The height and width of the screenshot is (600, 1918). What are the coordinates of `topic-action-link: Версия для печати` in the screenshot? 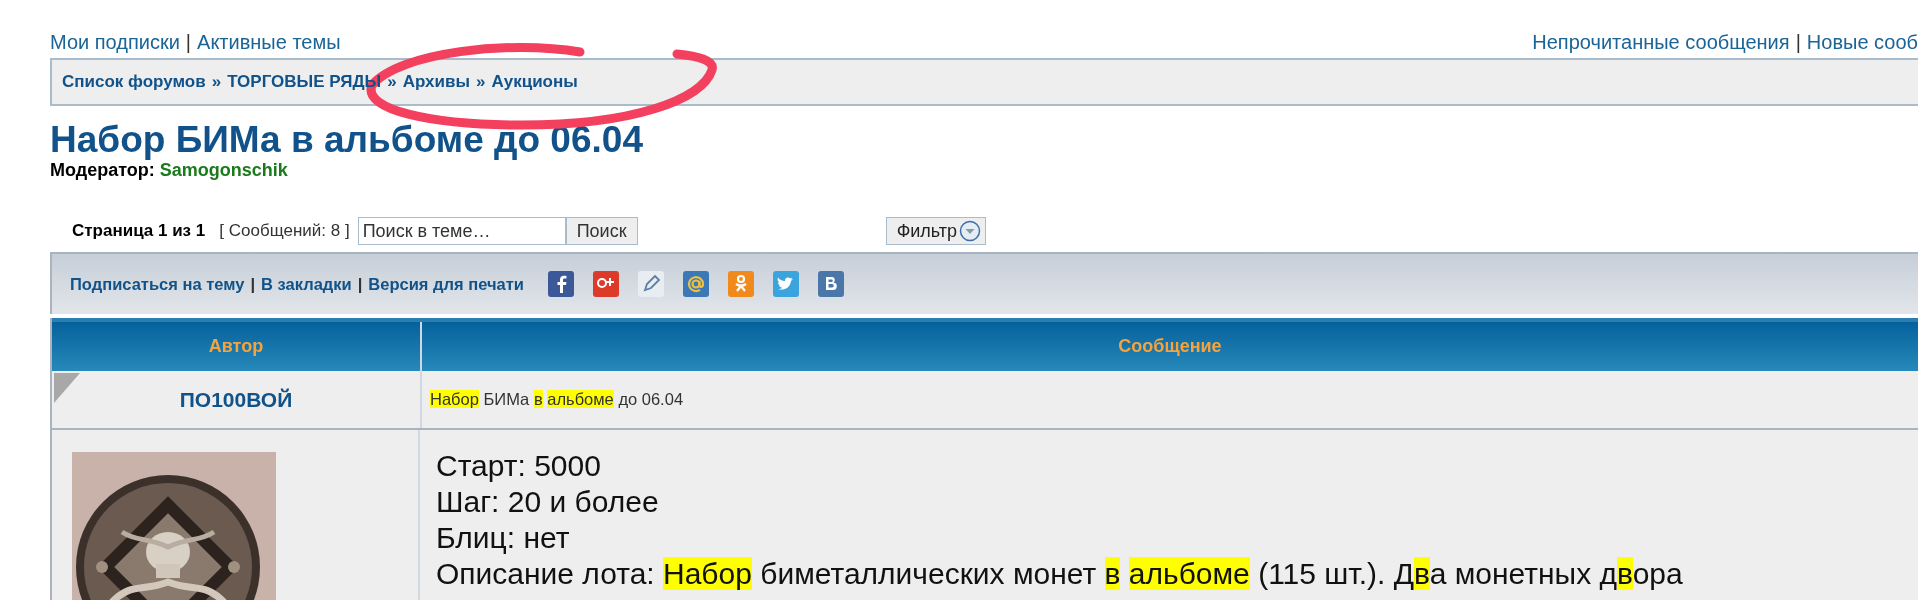 It's located at (446, 284).